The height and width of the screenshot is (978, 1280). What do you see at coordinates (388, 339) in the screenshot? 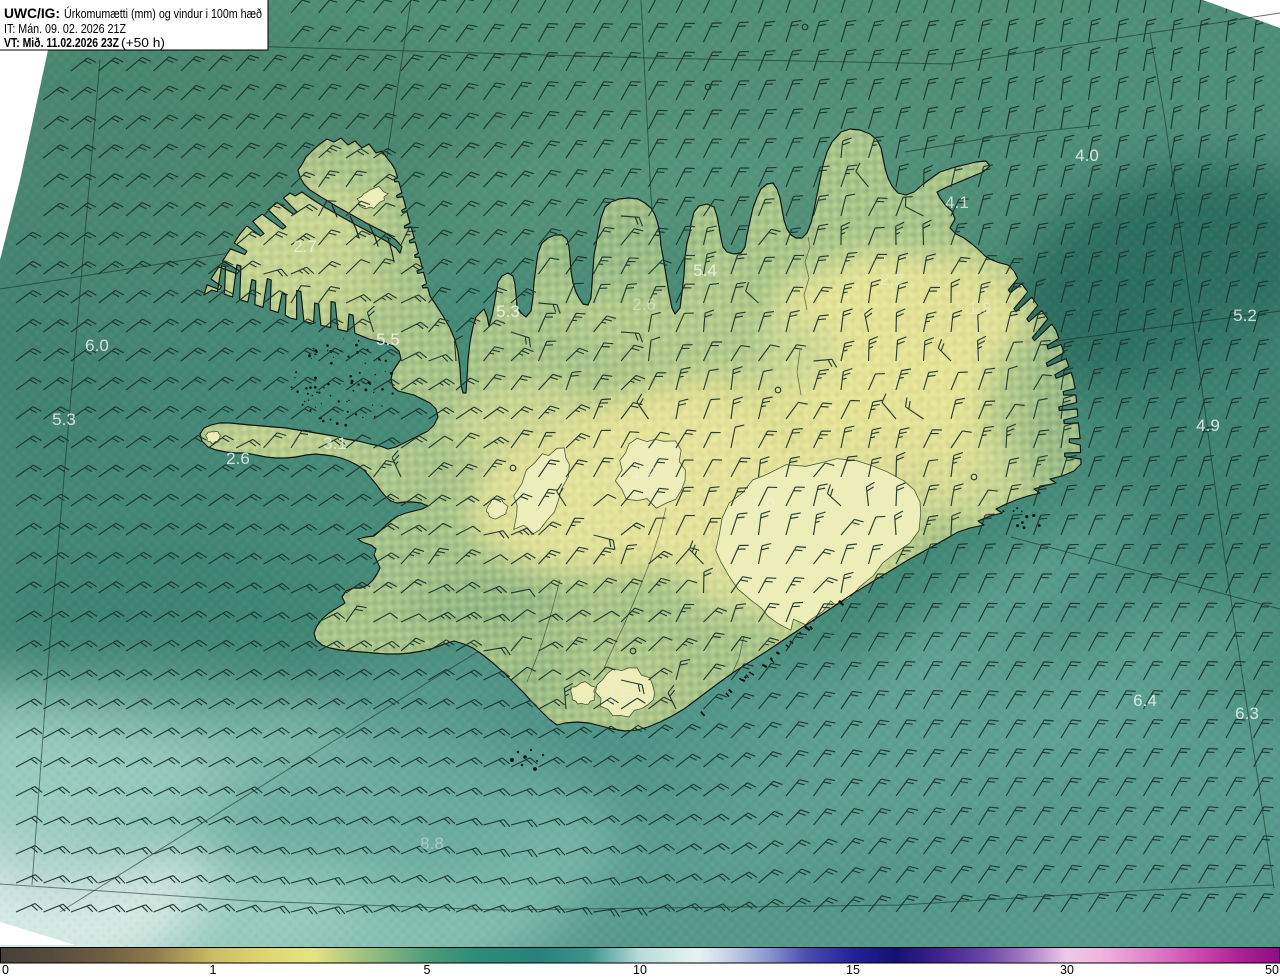
I see `svg-text: 5.5` at bounding box center [388, 339].